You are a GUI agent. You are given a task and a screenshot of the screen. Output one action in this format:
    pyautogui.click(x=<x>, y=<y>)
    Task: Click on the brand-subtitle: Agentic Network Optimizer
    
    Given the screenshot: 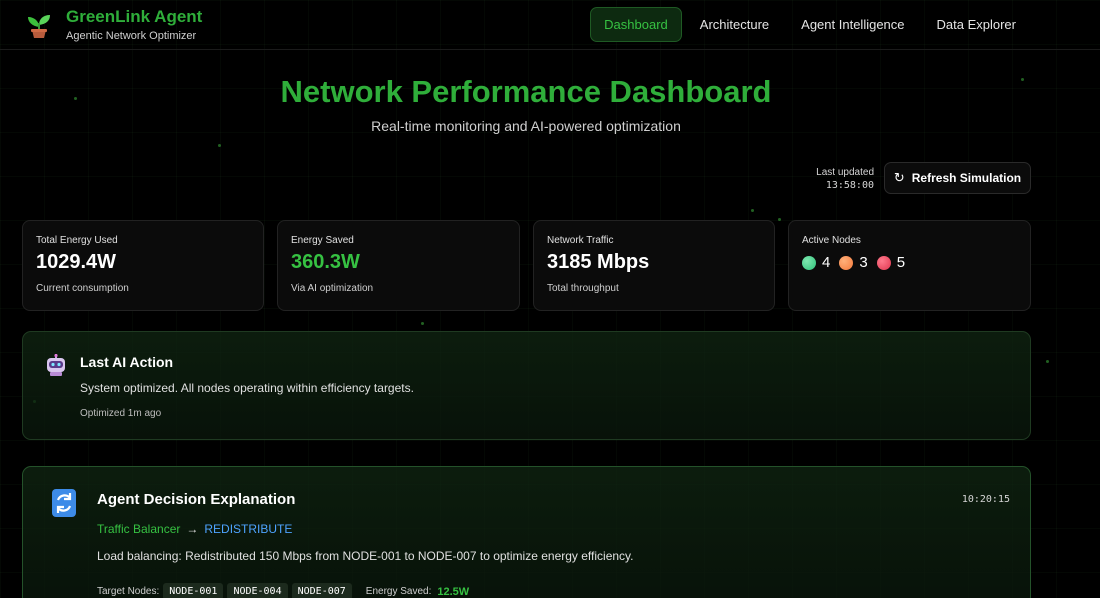 What is the action you would take?
    pyautogui.click(x=131, y=36)
    